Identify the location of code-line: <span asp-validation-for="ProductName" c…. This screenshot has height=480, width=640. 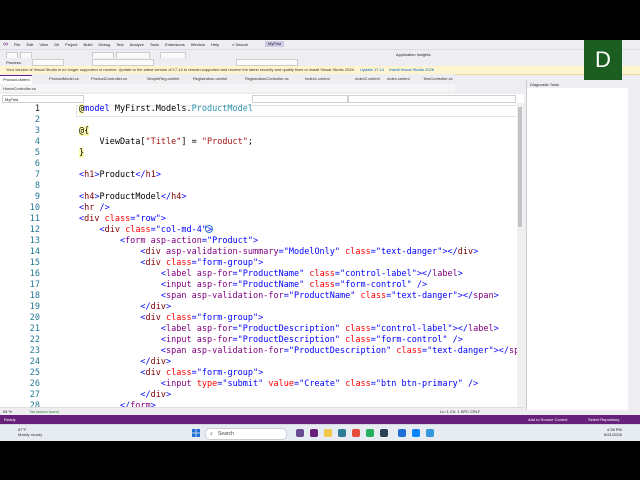
(289, 296).